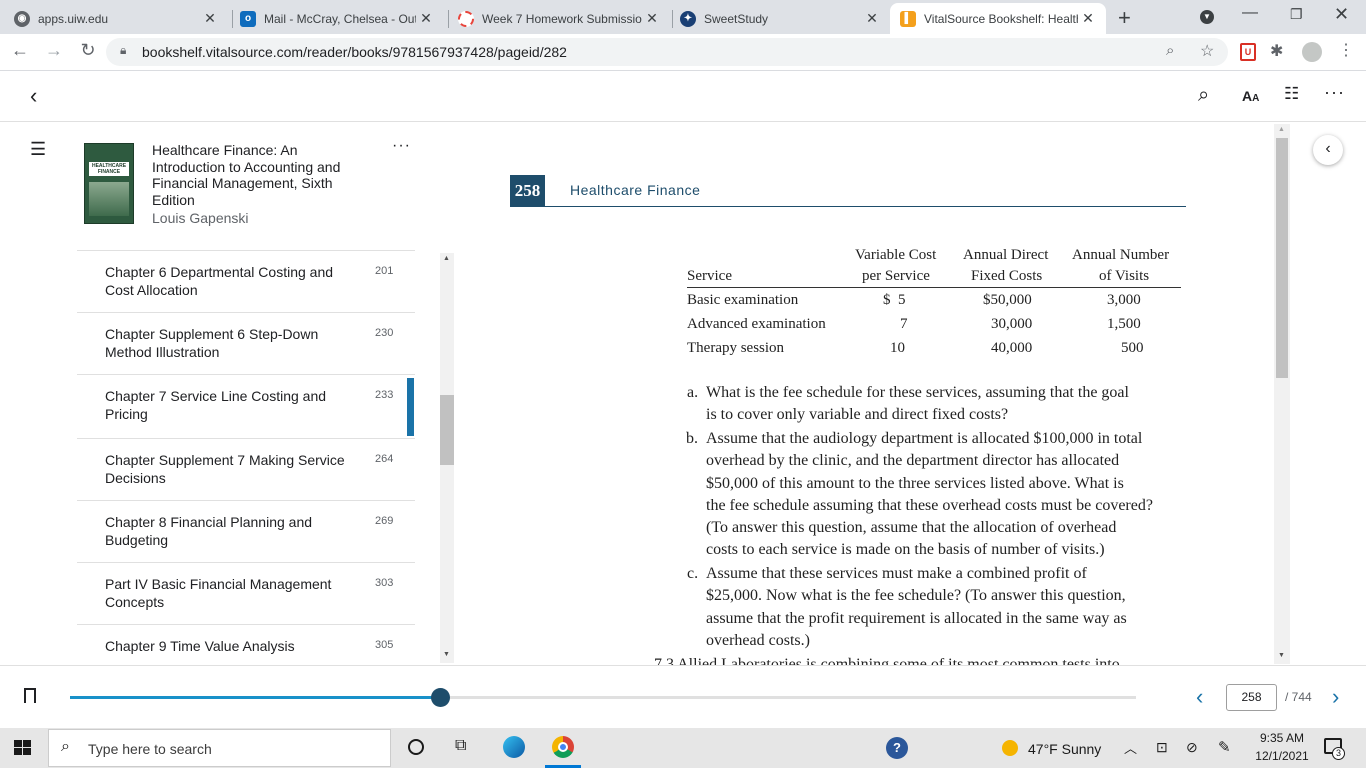 Image resolution: width=1366 pixels, height=768 pixels. I want to click on bookmark-icon, so click(30, 695).